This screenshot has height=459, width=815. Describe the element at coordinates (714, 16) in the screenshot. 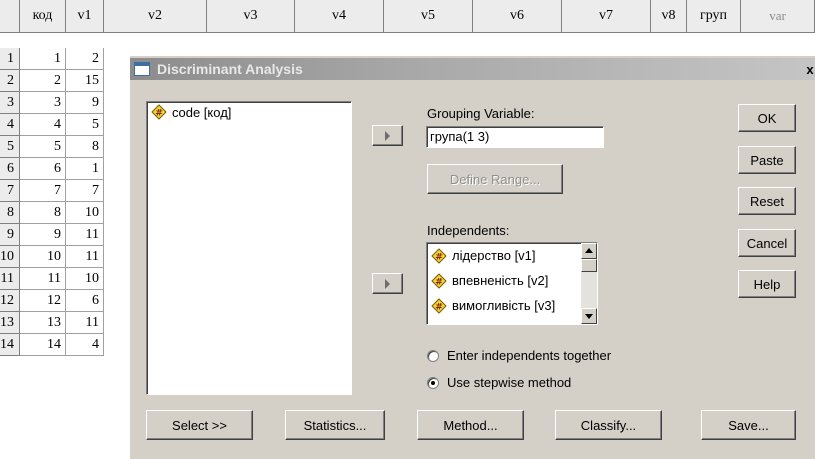

I see `column-header-grup: груп` at that location.